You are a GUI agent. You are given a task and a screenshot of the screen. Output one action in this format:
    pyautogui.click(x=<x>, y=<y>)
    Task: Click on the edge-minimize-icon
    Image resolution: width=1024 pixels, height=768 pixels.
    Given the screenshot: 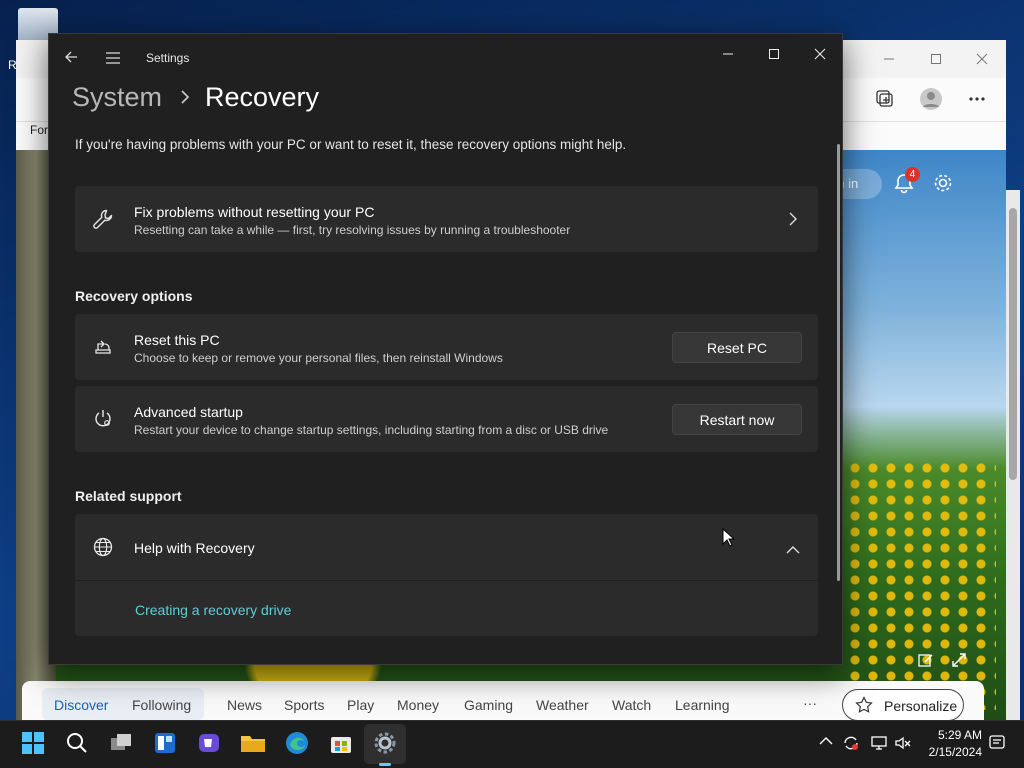 What is the action you would take?
    pyautogui.click(x=889, y=59)
    